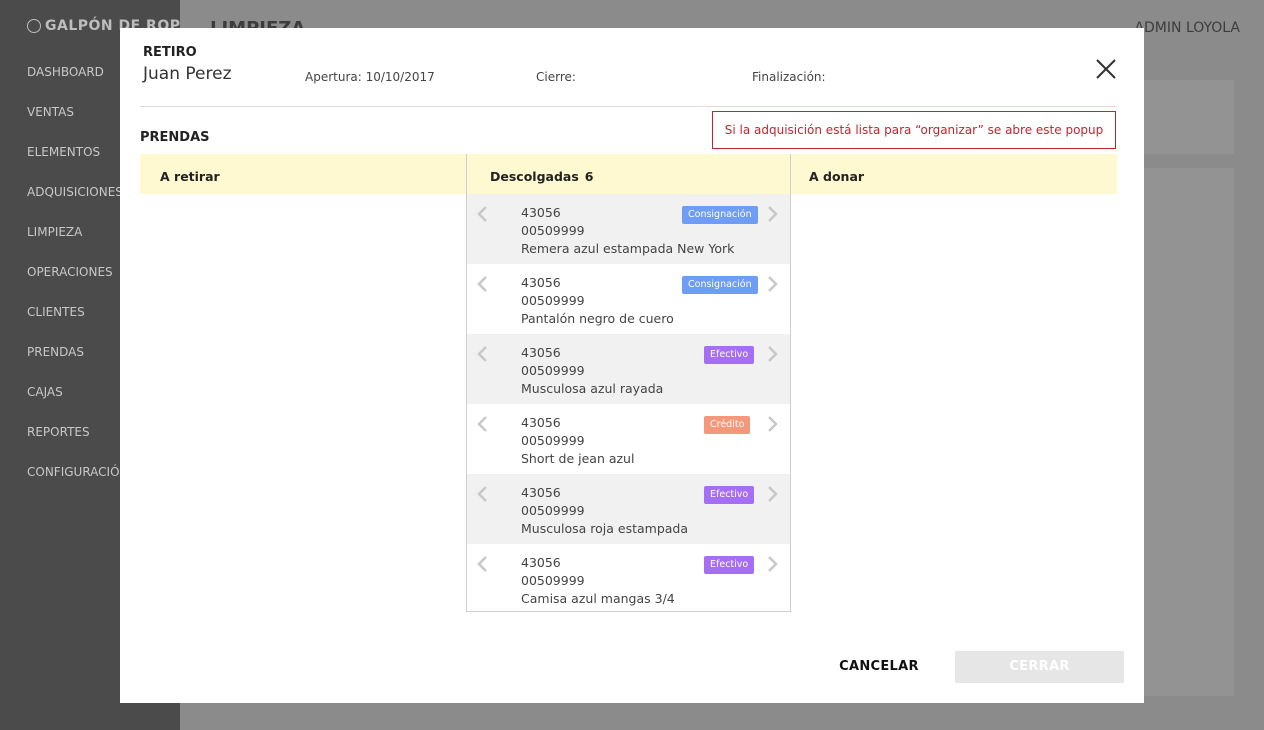 Image resolution: width=1264 pixels, height=730 pixels. I want to click on sidebar-item-elementos: ELEMENTOS, so click(78, 162).